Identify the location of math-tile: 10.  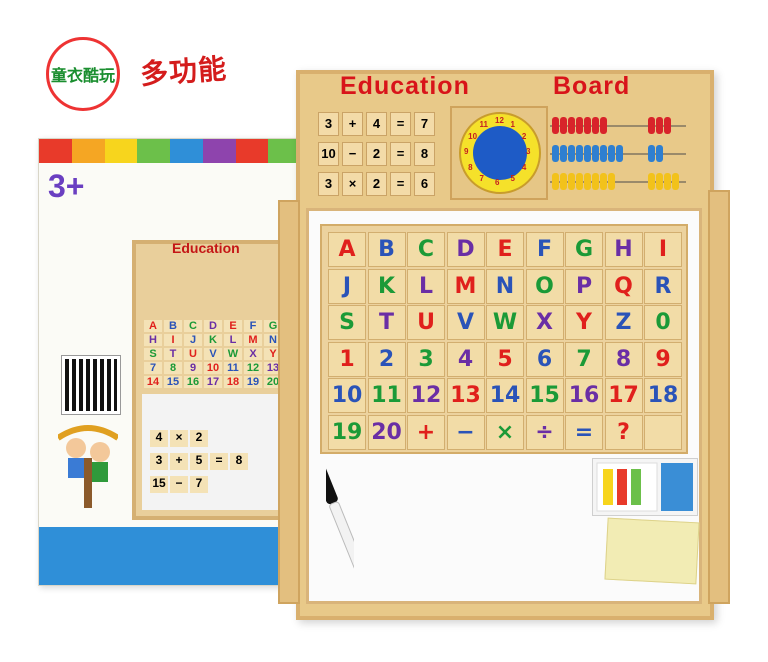
(328, 154).